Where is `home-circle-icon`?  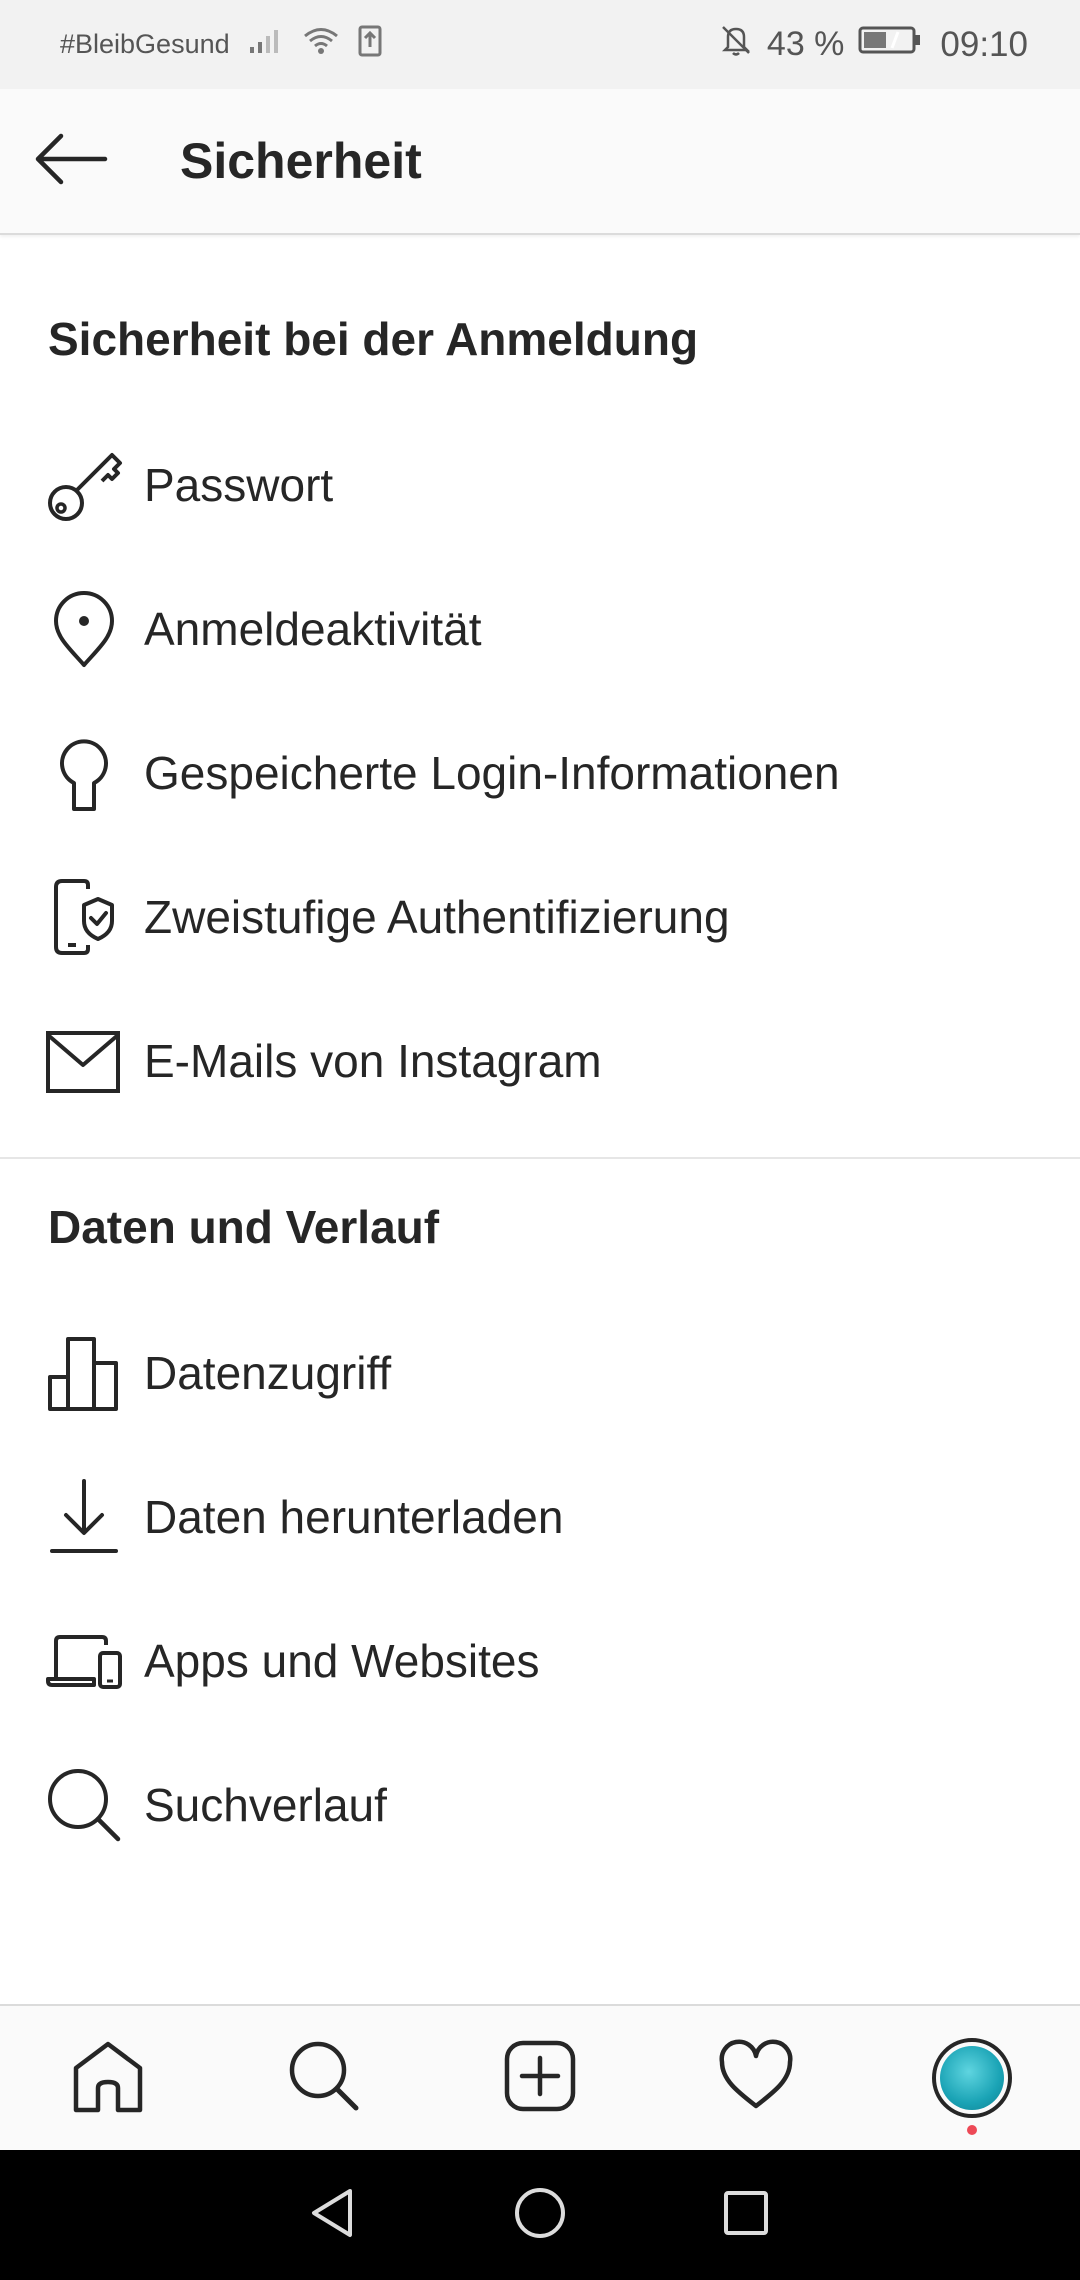 home-circle-icon is located at coordinates (540, 2215).